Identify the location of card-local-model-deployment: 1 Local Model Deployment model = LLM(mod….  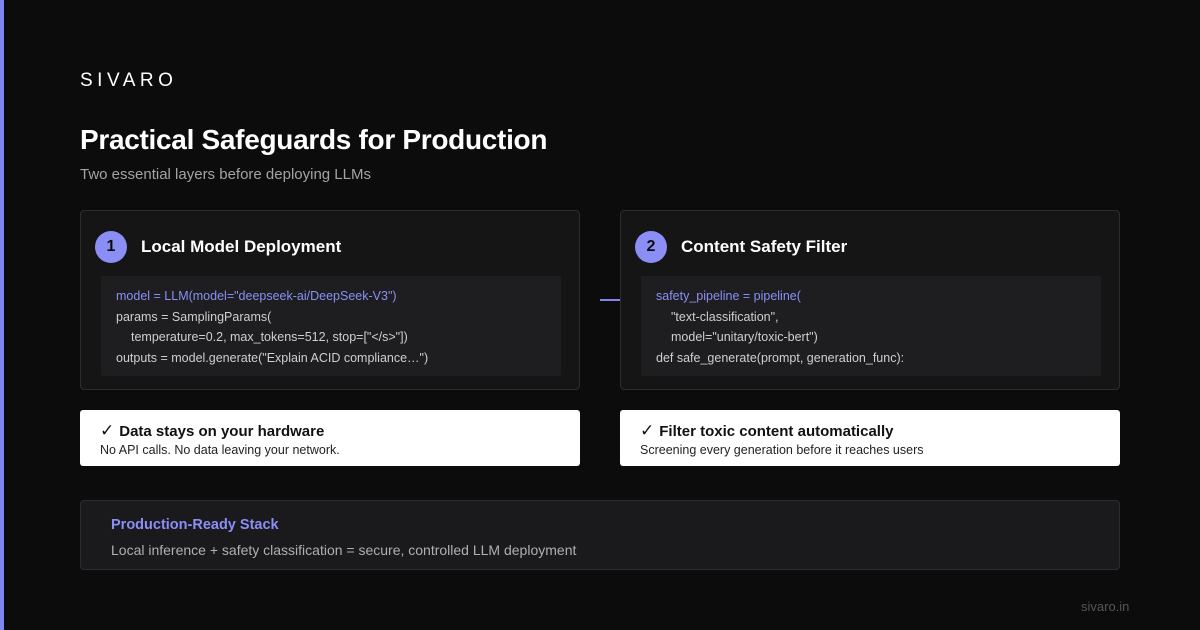
(330, 300).